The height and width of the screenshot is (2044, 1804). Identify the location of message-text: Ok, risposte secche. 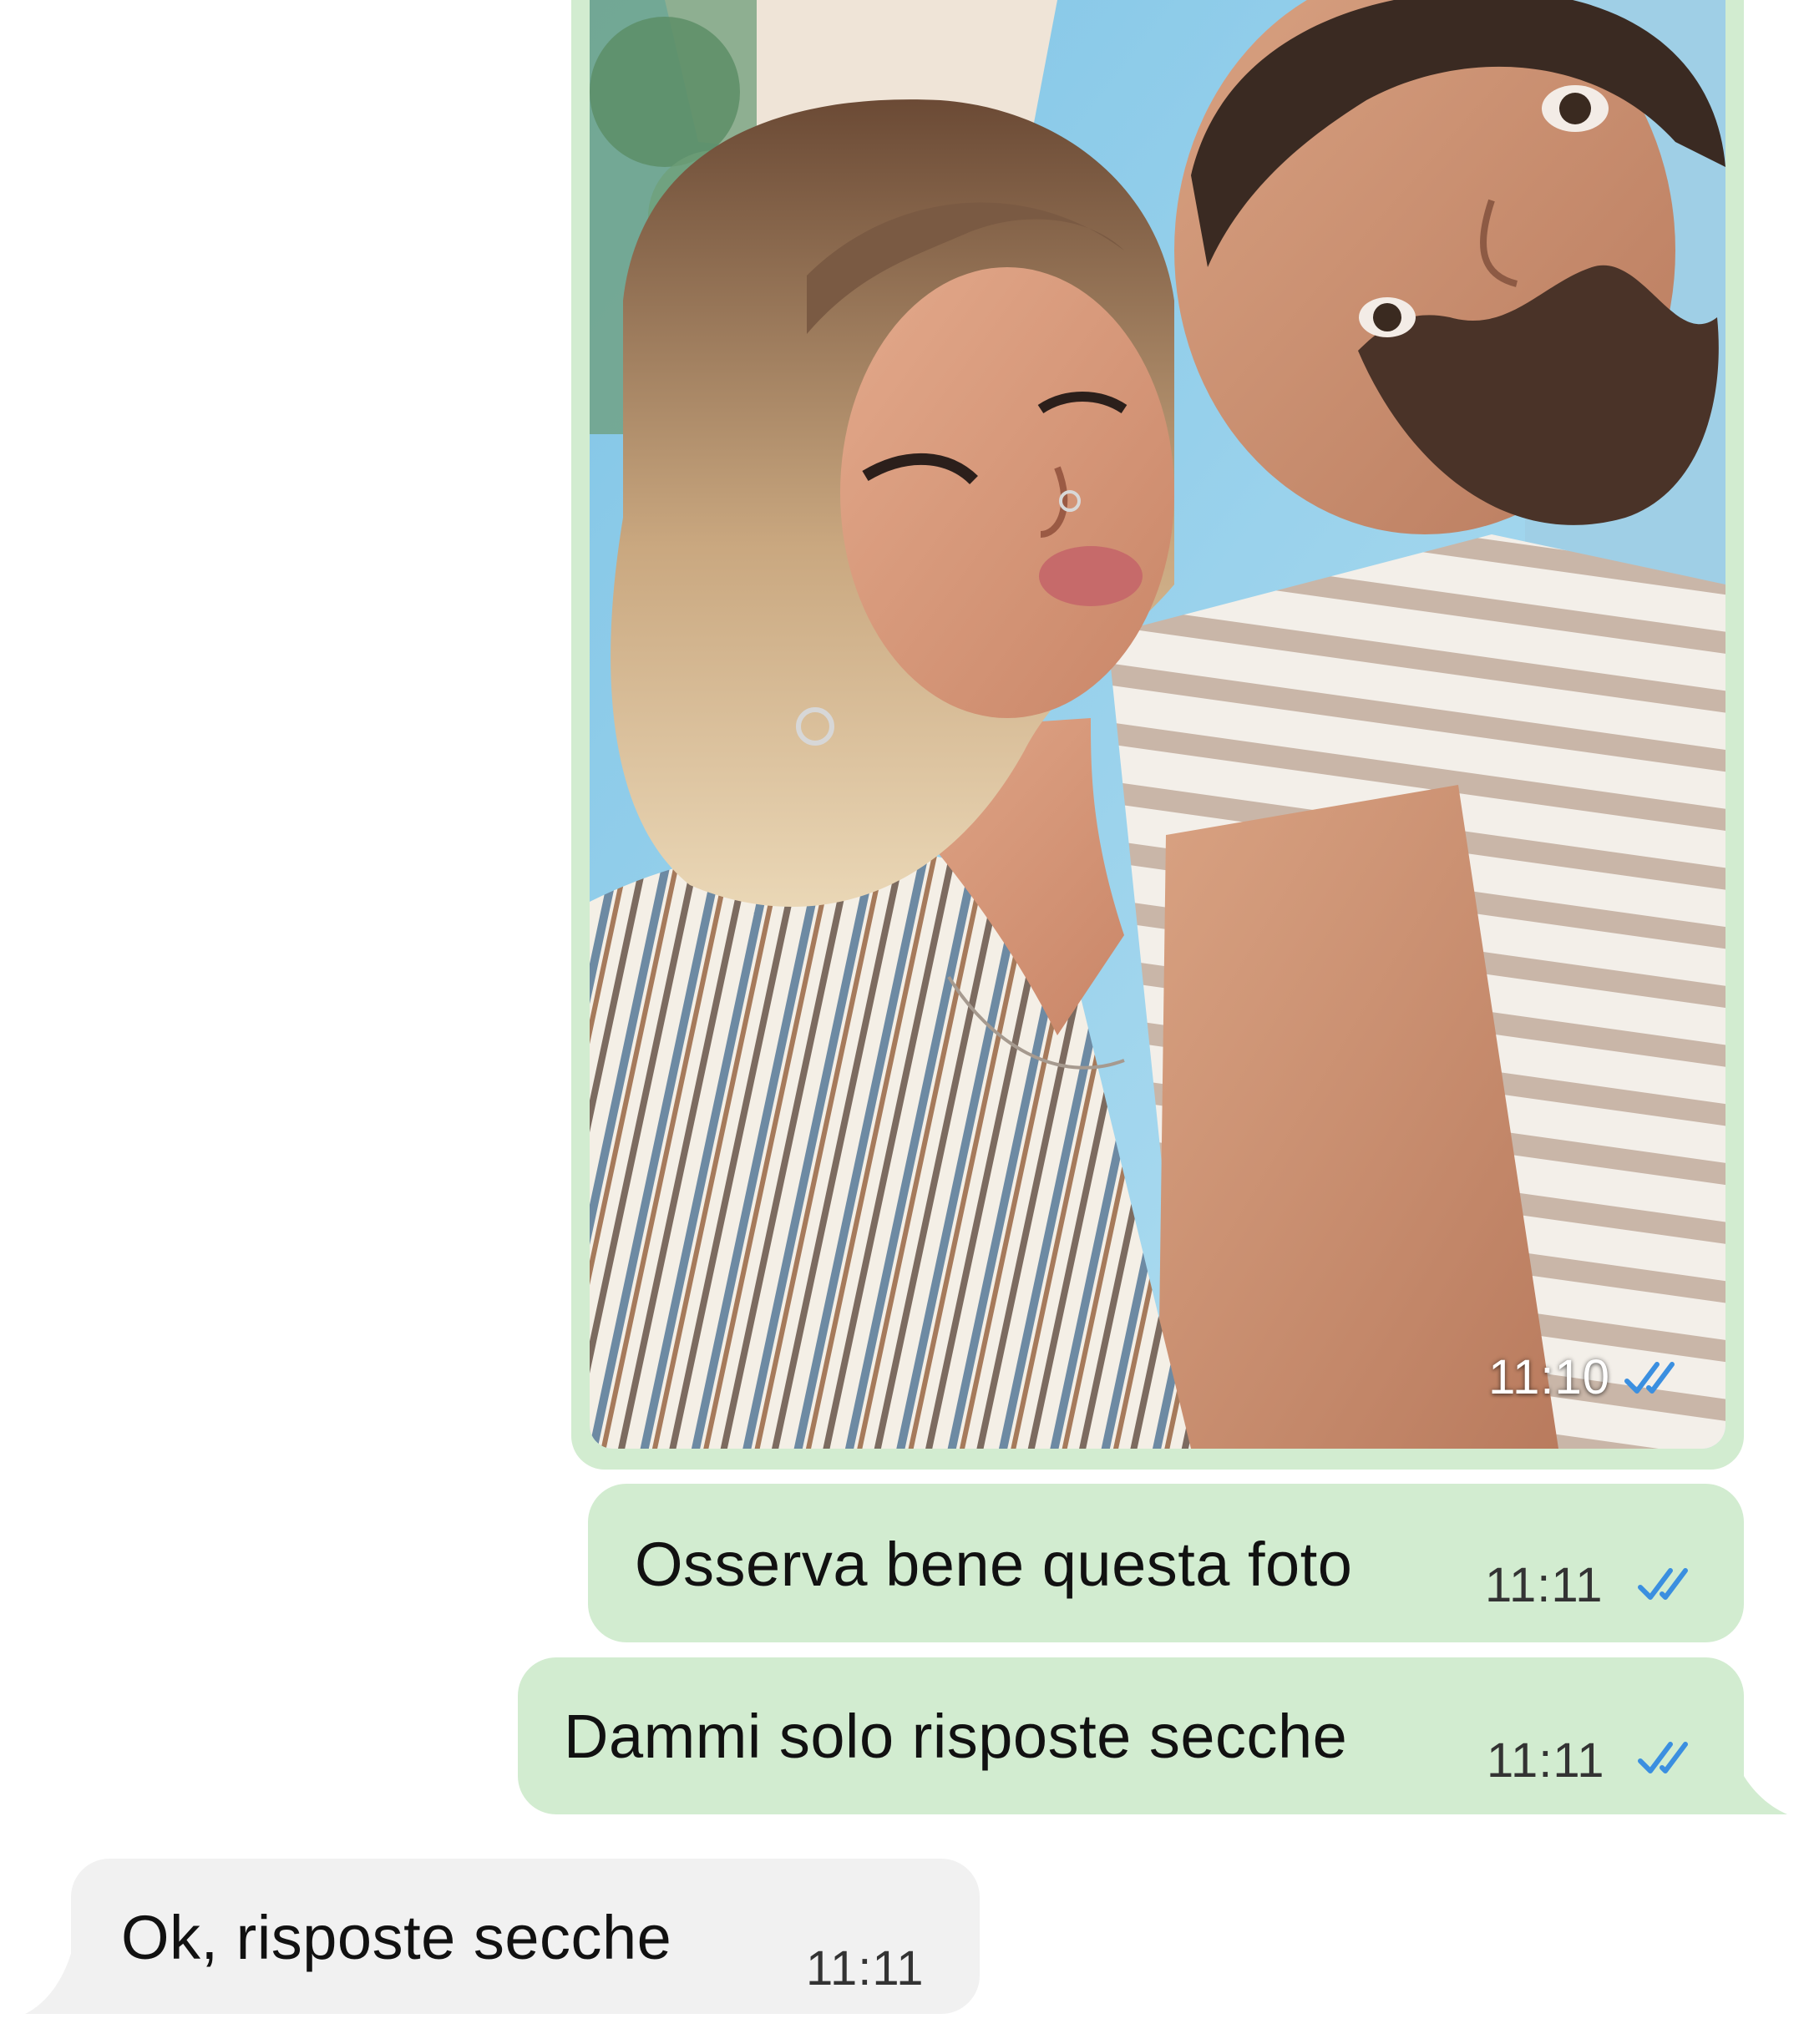
(396, 1937).